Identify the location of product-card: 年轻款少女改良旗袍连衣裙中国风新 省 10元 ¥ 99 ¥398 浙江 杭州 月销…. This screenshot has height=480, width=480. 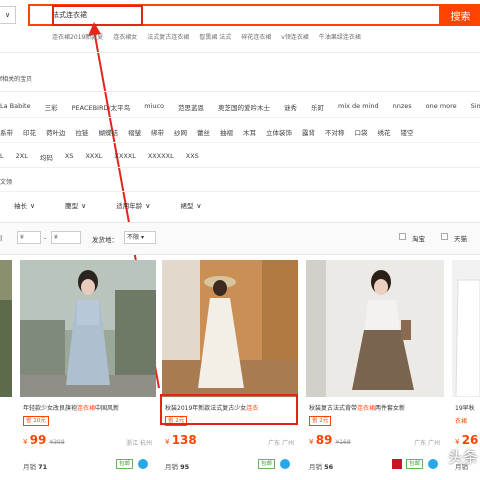
(88, 370).